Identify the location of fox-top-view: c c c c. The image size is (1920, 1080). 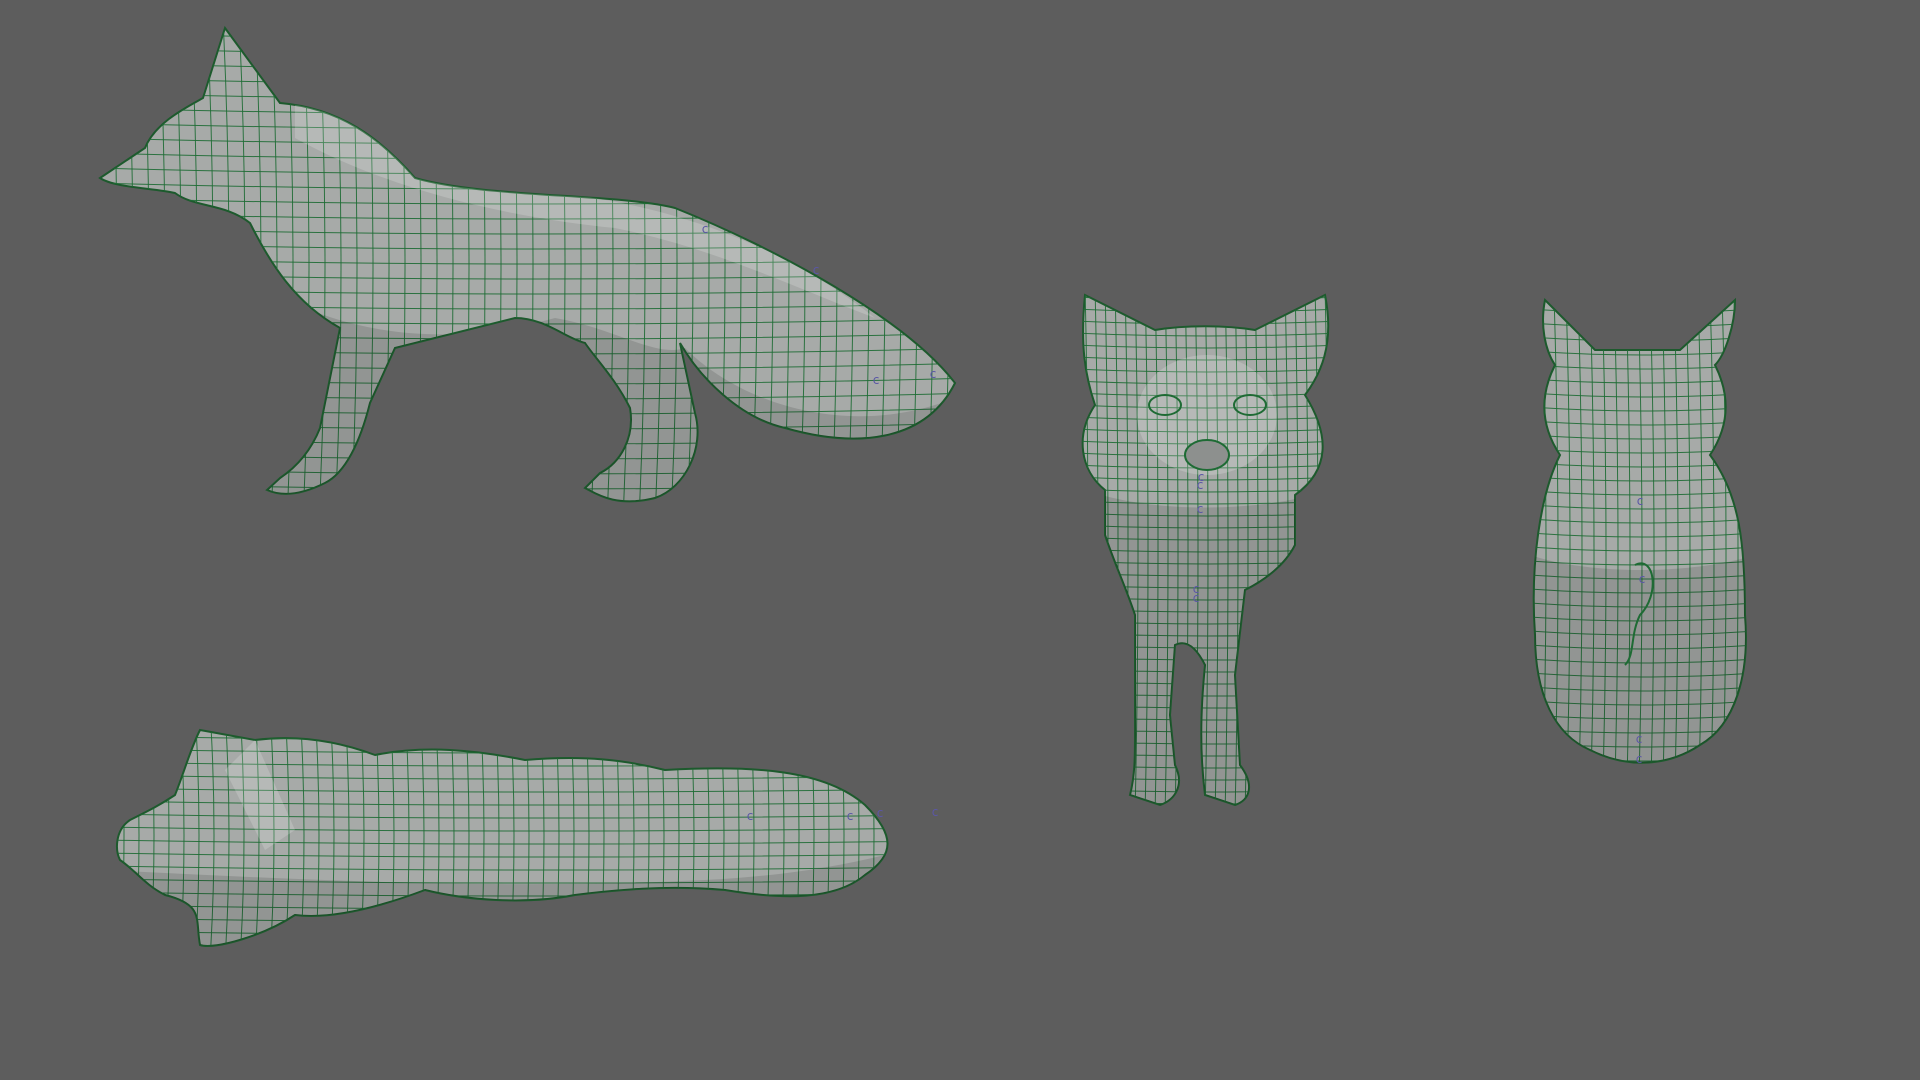
(545, 835).